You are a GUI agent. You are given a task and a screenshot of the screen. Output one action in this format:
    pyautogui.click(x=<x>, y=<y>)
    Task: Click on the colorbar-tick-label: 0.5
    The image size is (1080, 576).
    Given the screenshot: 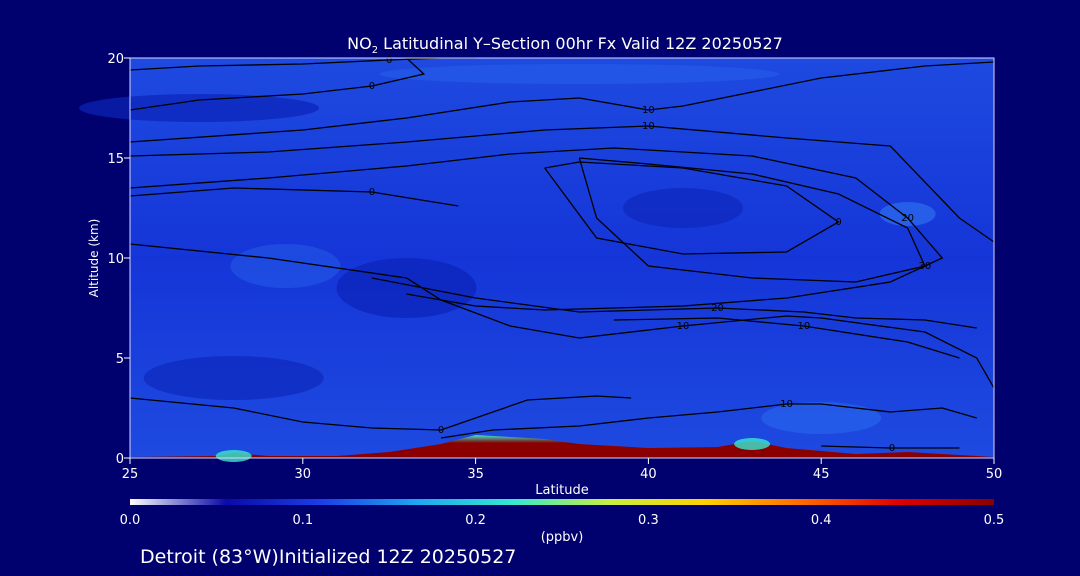 What is the action you would take?
    pyautogui.click(x=994, y=520)
    